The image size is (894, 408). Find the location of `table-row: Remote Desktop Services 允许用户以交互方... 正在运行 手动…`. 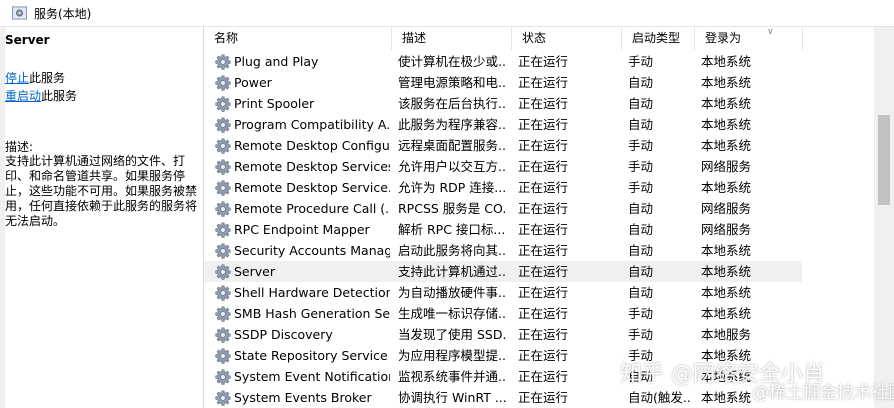

table-row: Remote Desktop Services 允许用户以交互方... 正在运行 手动… is located at coordinates (503, 166).